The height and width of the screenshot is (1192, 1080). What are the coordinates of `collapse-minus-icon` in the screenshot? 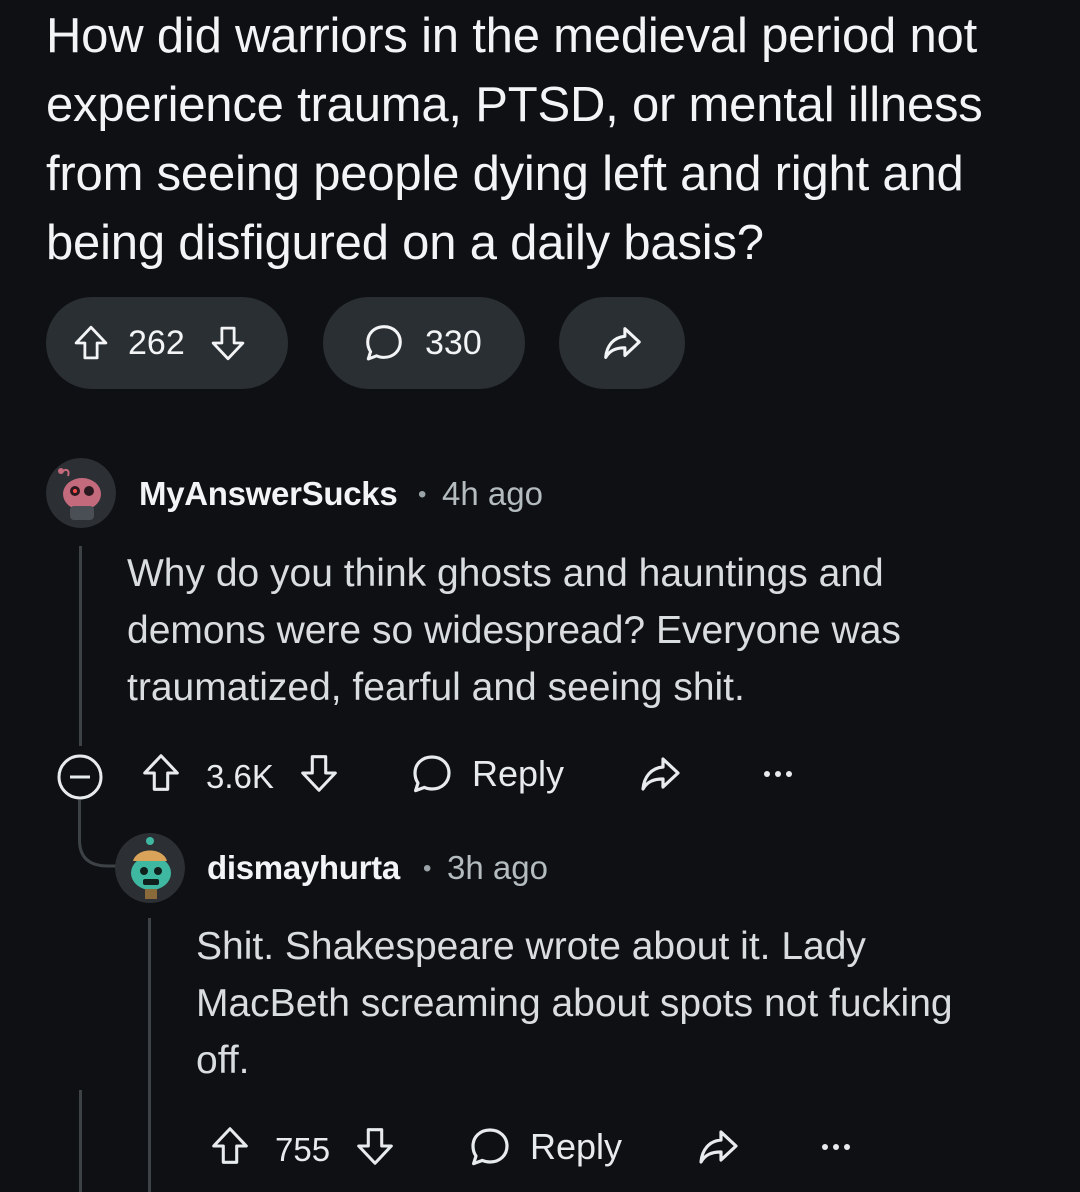 It's located at (80, 777).